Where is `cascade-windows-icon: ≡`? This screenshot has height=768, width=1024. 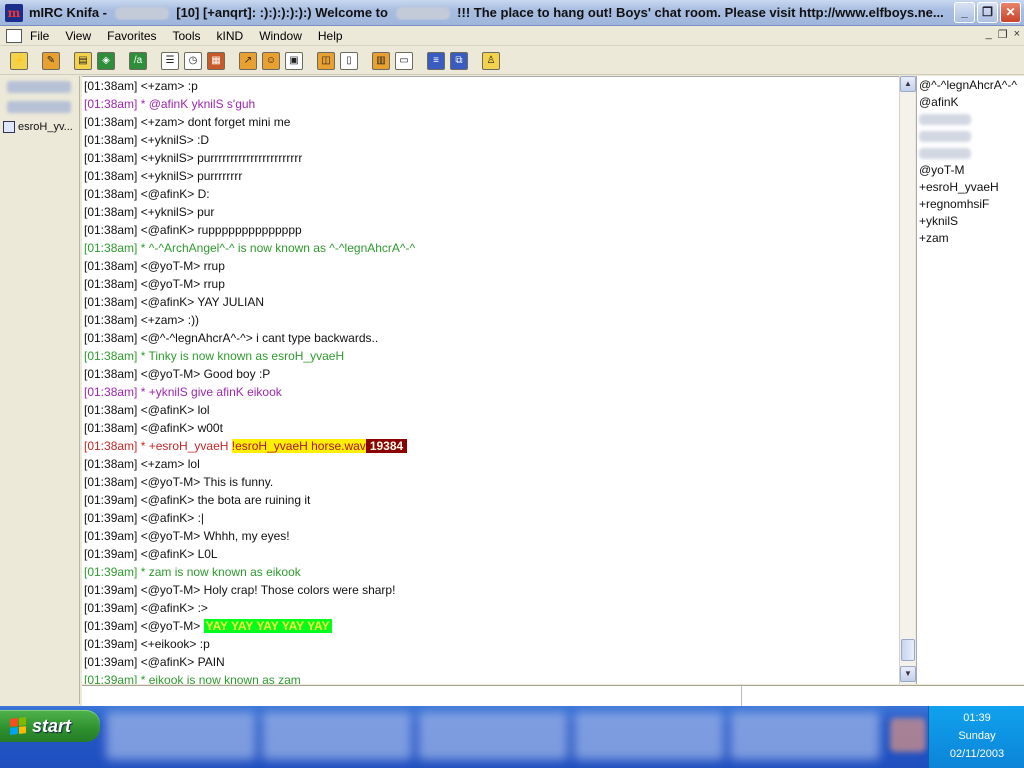
cascade-windows-icon: ≡ is located at coordinates (436, 60).